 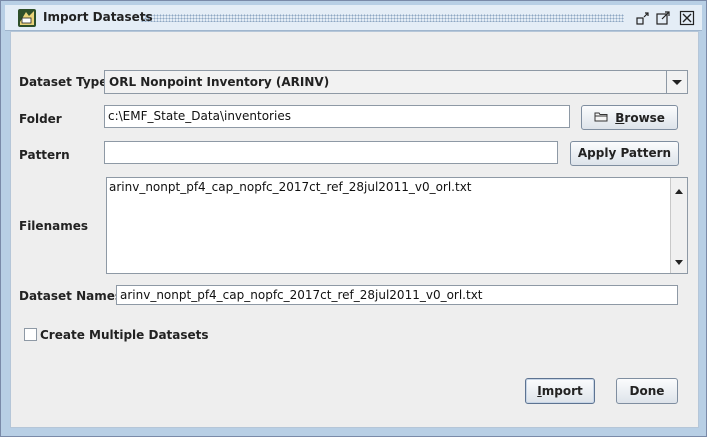 I want to click on dataset-type-select: ORL Nonpoint Inventory (ARINV), so click(x=396, y=82).